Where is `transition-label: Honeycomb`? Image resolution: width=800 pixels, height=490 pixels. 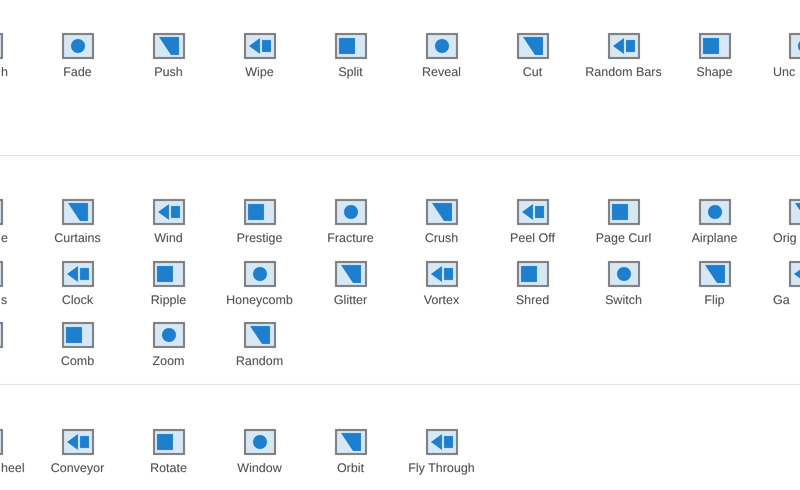
transition-label: Honeycomb is located at coordinates (259, 300).